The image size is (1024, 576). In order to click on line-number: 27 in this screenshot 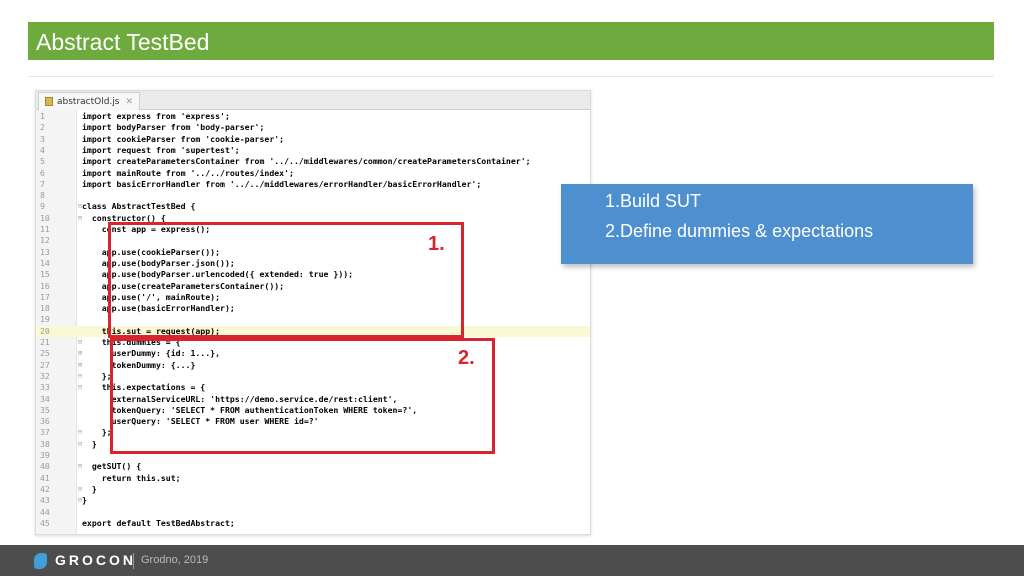, I will do `click(45, 364)`.